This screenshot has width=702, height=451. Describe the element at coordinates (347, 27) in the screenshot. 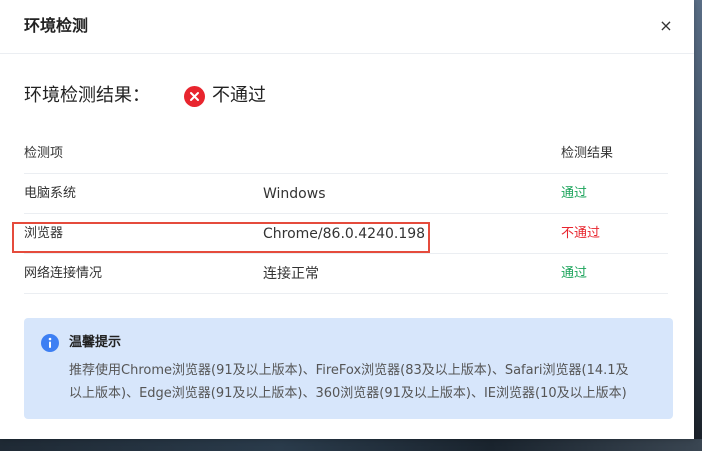

I see `dialog-header: 环境检测 ×` at that location.